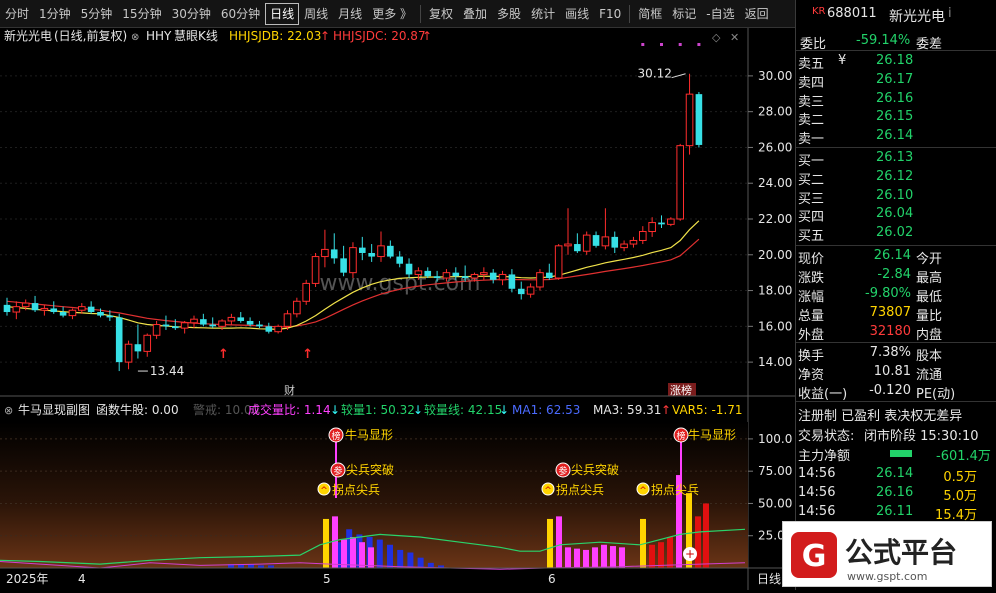 This screenshot has width=996, height=593. What do you see at coordinates (504, 410) in the screenshot?
I see `sub-f5-arrow: ↓` at bounding box center [504, 410].